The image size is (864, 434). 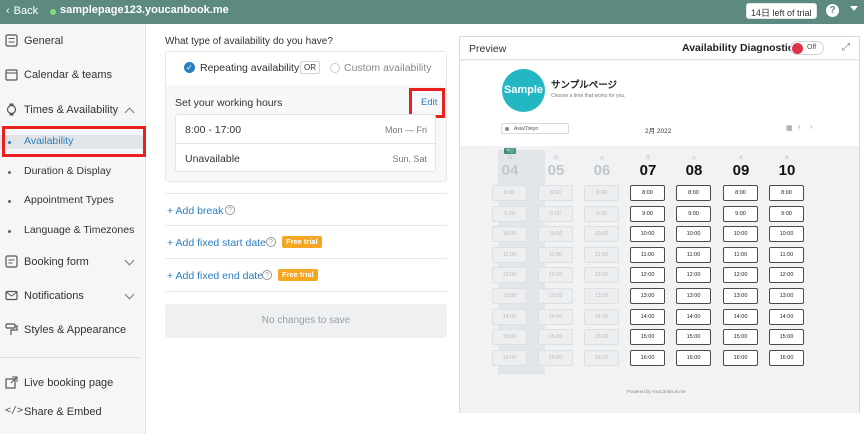 What do you see at coordinates (832, 10) in the screenshot?
I see `help-icon: ?` at bounding box center [832, 10].